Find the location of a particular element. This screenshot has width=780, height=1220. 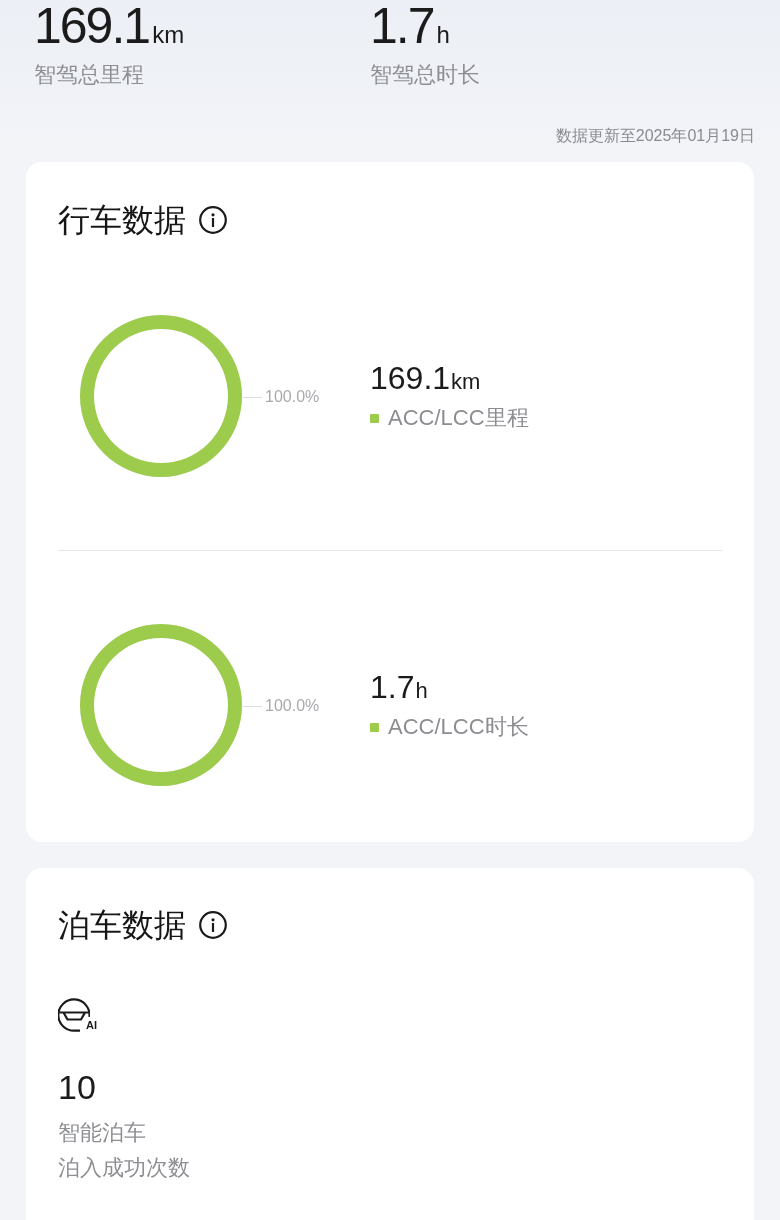

legend-label: ACC/LCC里程 is located at coordinates (458, 418).